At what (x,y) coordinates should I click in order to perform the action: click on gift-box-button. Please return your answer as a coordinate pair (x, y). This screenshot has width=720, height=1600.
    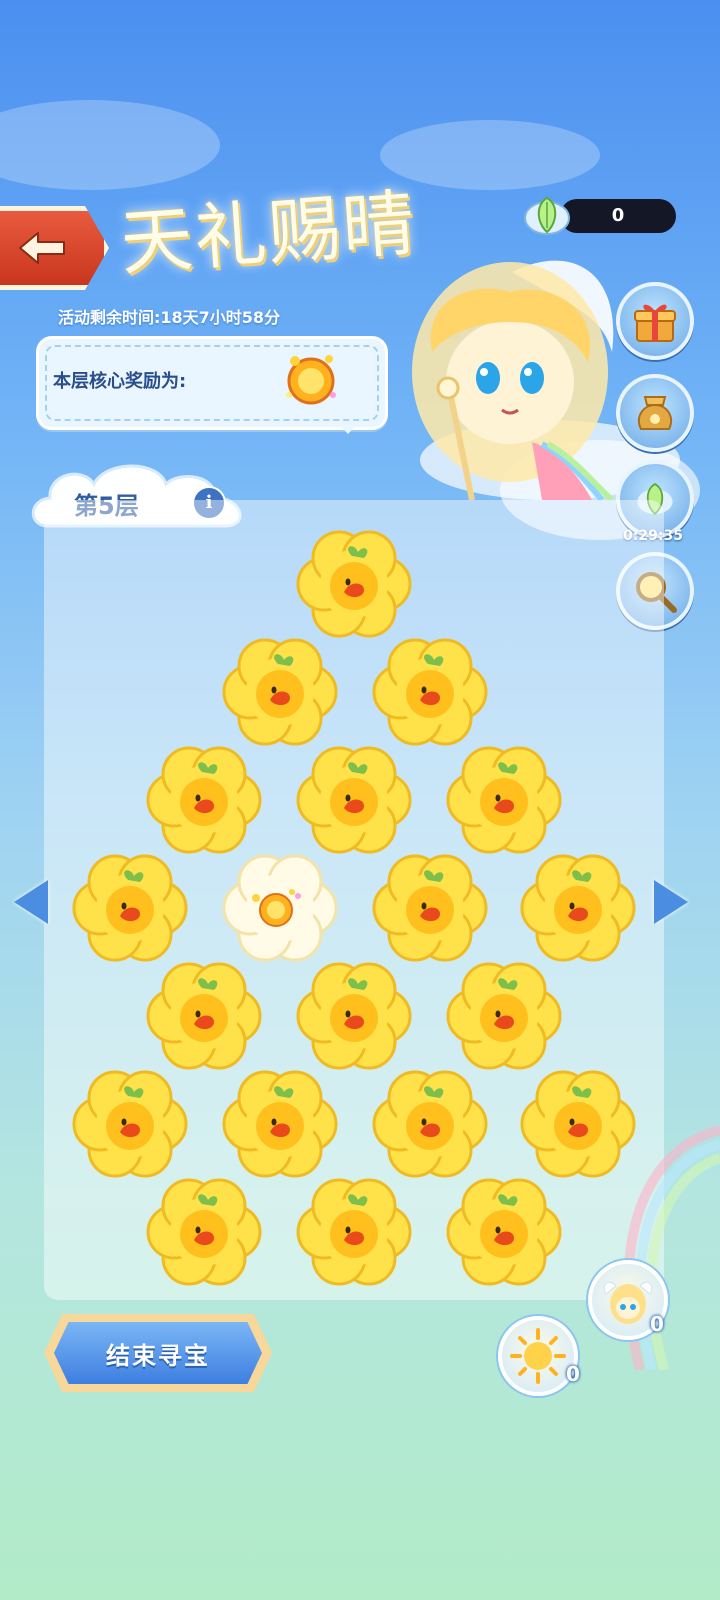
    Looking at the image, I should click on (655, 321).